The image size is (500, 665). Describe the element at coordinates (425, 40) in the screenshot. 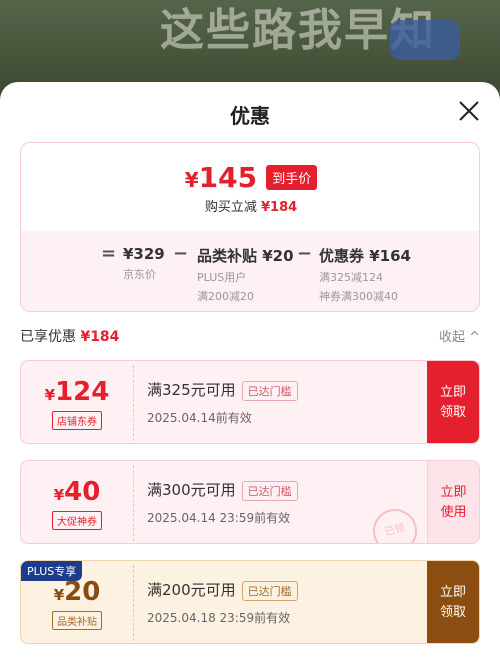

I see `background-decoration` at that location.